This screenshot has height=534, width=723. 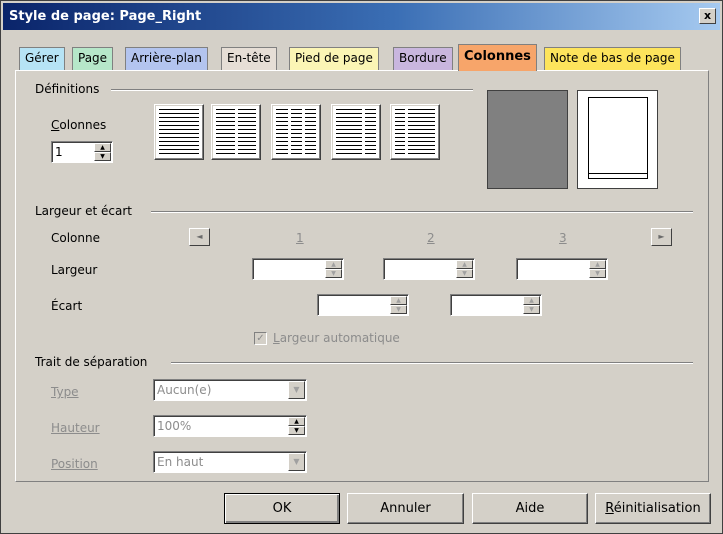 I want to click on cancel-button: Annuler, so click(x=405, y=508).